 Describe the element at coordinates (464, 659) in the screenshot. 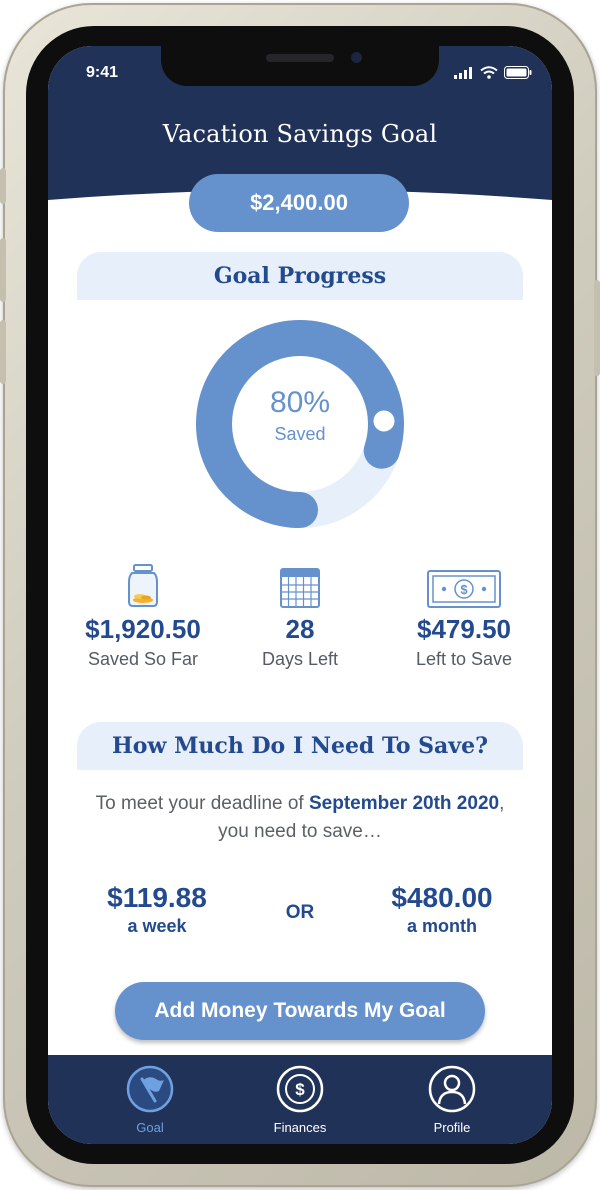

I see `left-to-save-label: Left to Save` at that location.